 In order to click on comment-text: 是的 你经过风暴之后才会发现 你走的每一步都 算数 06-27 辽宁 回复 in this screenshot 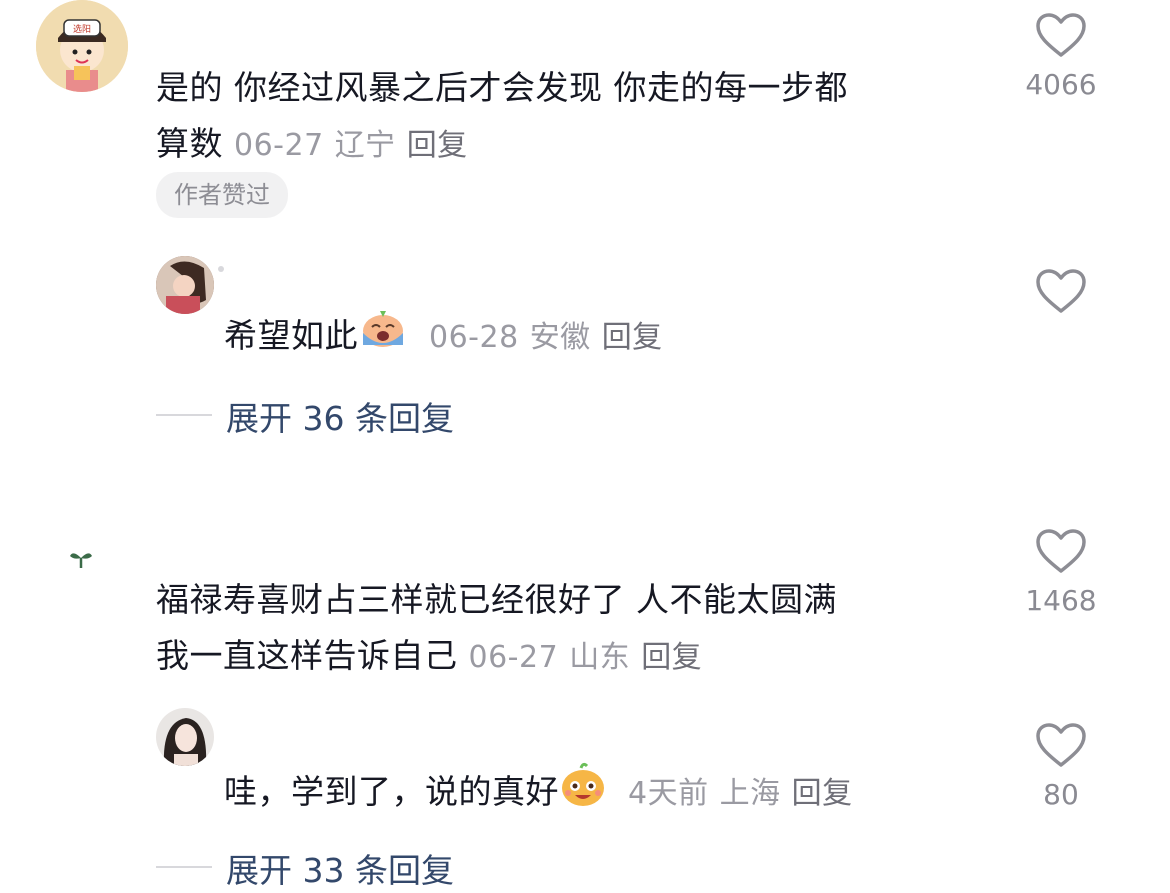, I will do `click(571, 117)`.